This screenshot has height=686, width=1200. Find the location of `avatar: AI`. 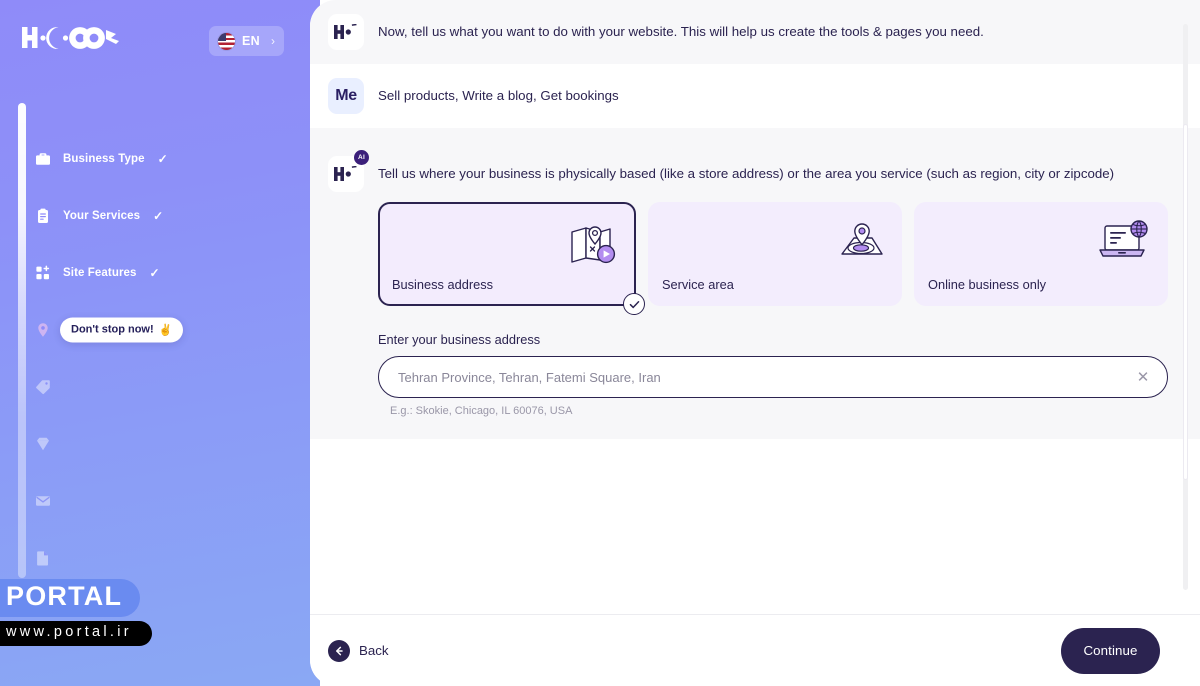

avatar: AI is located at coordinates (348, 171).